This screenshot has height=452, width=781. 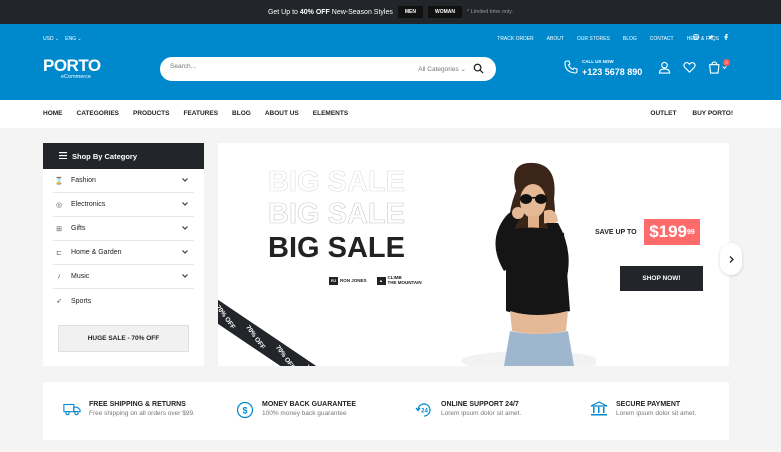 I want to click on facebook-icon, so click(x=725, y=38).